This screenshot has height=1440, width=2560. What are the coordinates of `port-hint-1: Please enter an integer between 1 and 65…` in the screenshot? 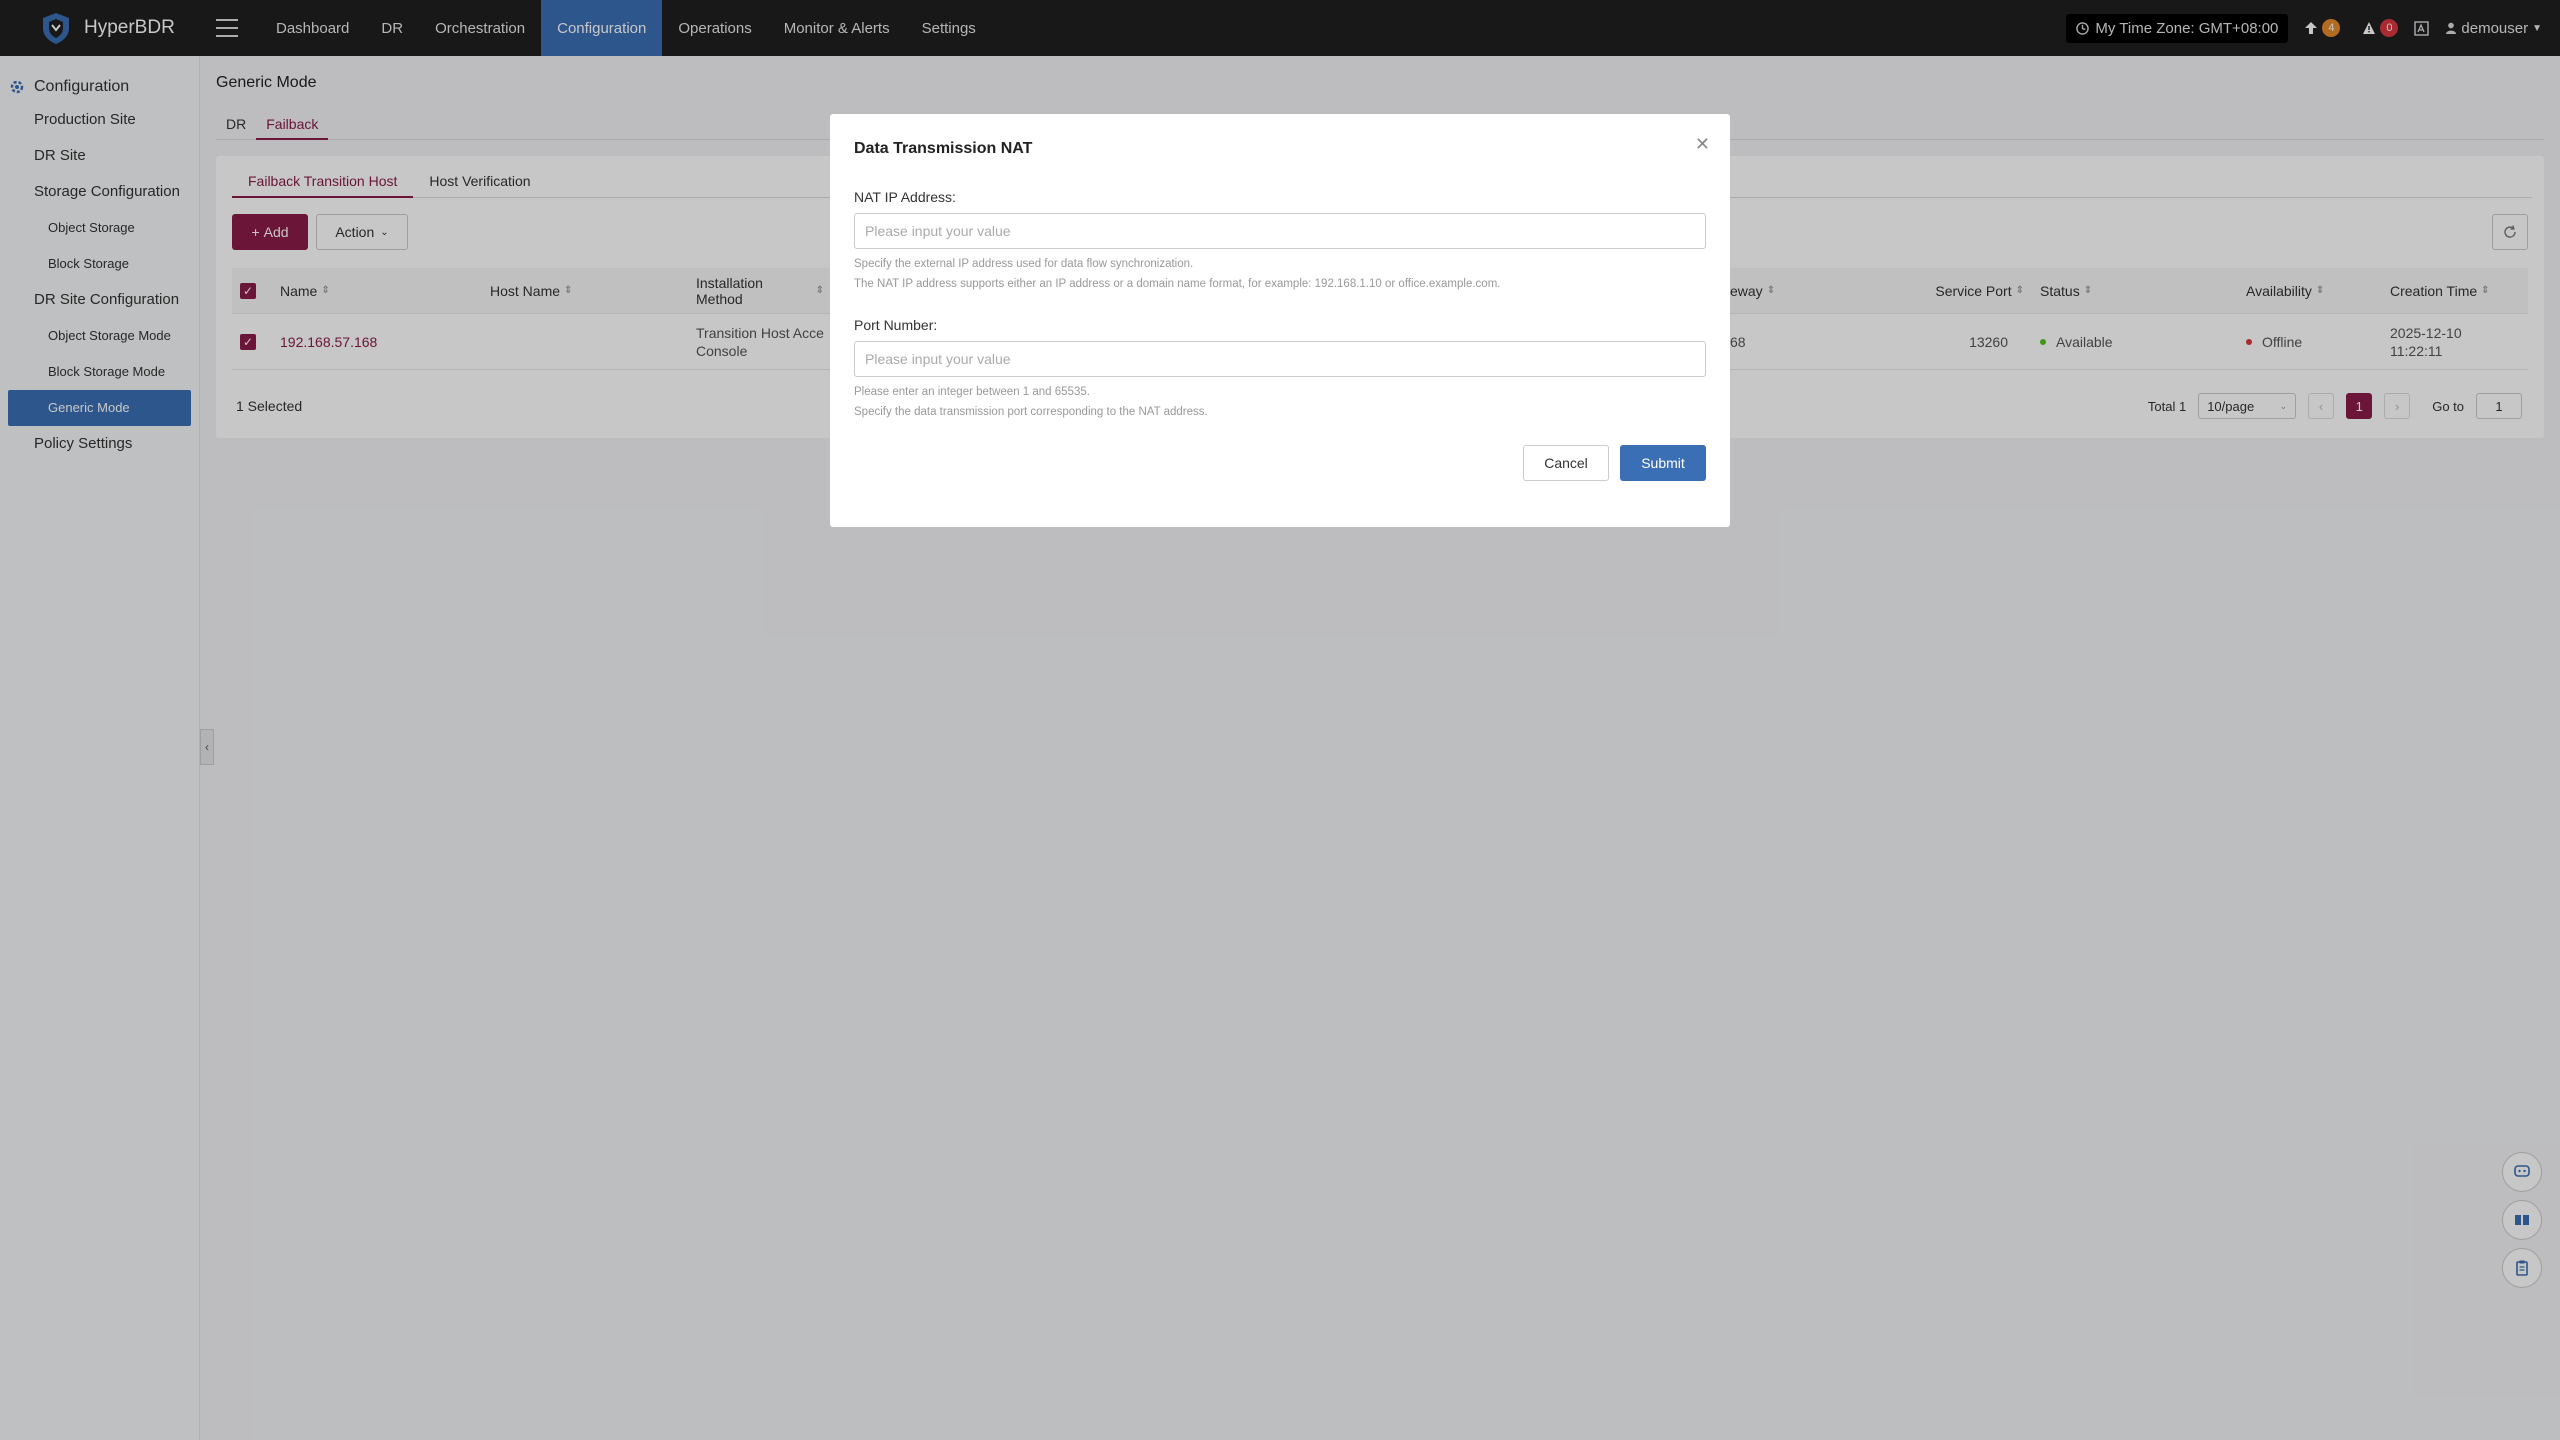 It's located at (972, 392).